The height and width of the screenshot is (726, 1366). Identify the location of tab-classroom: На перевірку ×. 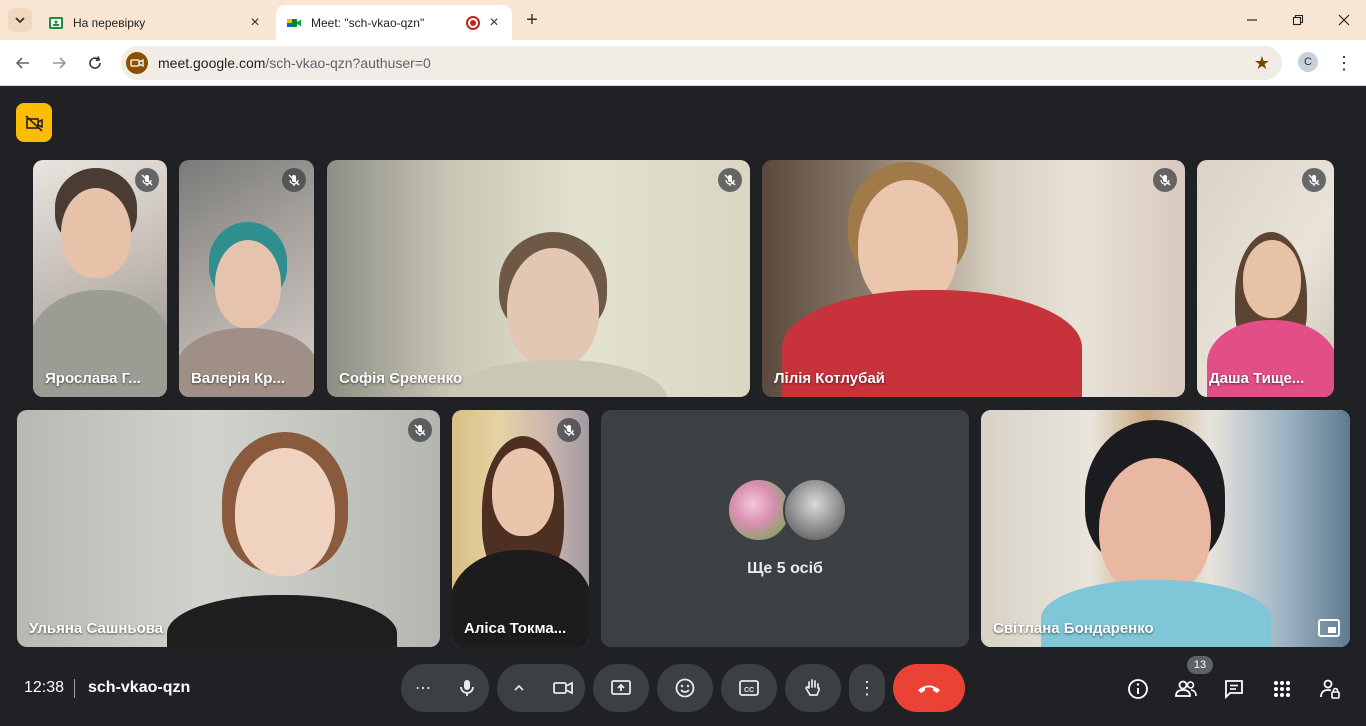
(155, 22).